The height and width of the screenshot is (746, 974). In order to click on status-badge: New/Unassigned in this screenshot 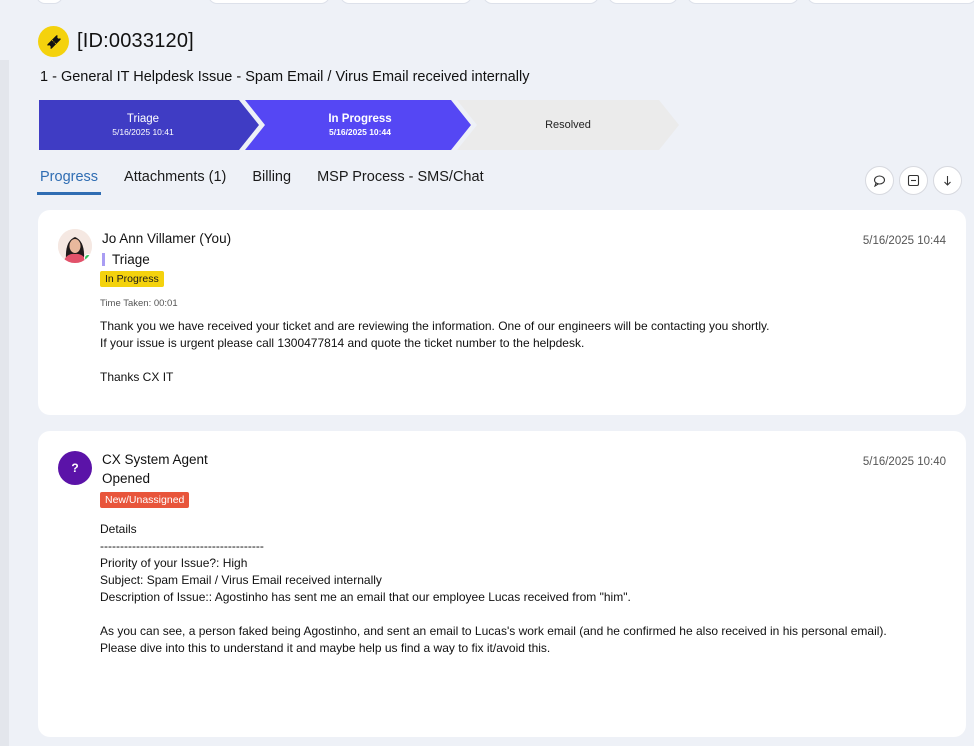, I will do `click(145, 500)`.